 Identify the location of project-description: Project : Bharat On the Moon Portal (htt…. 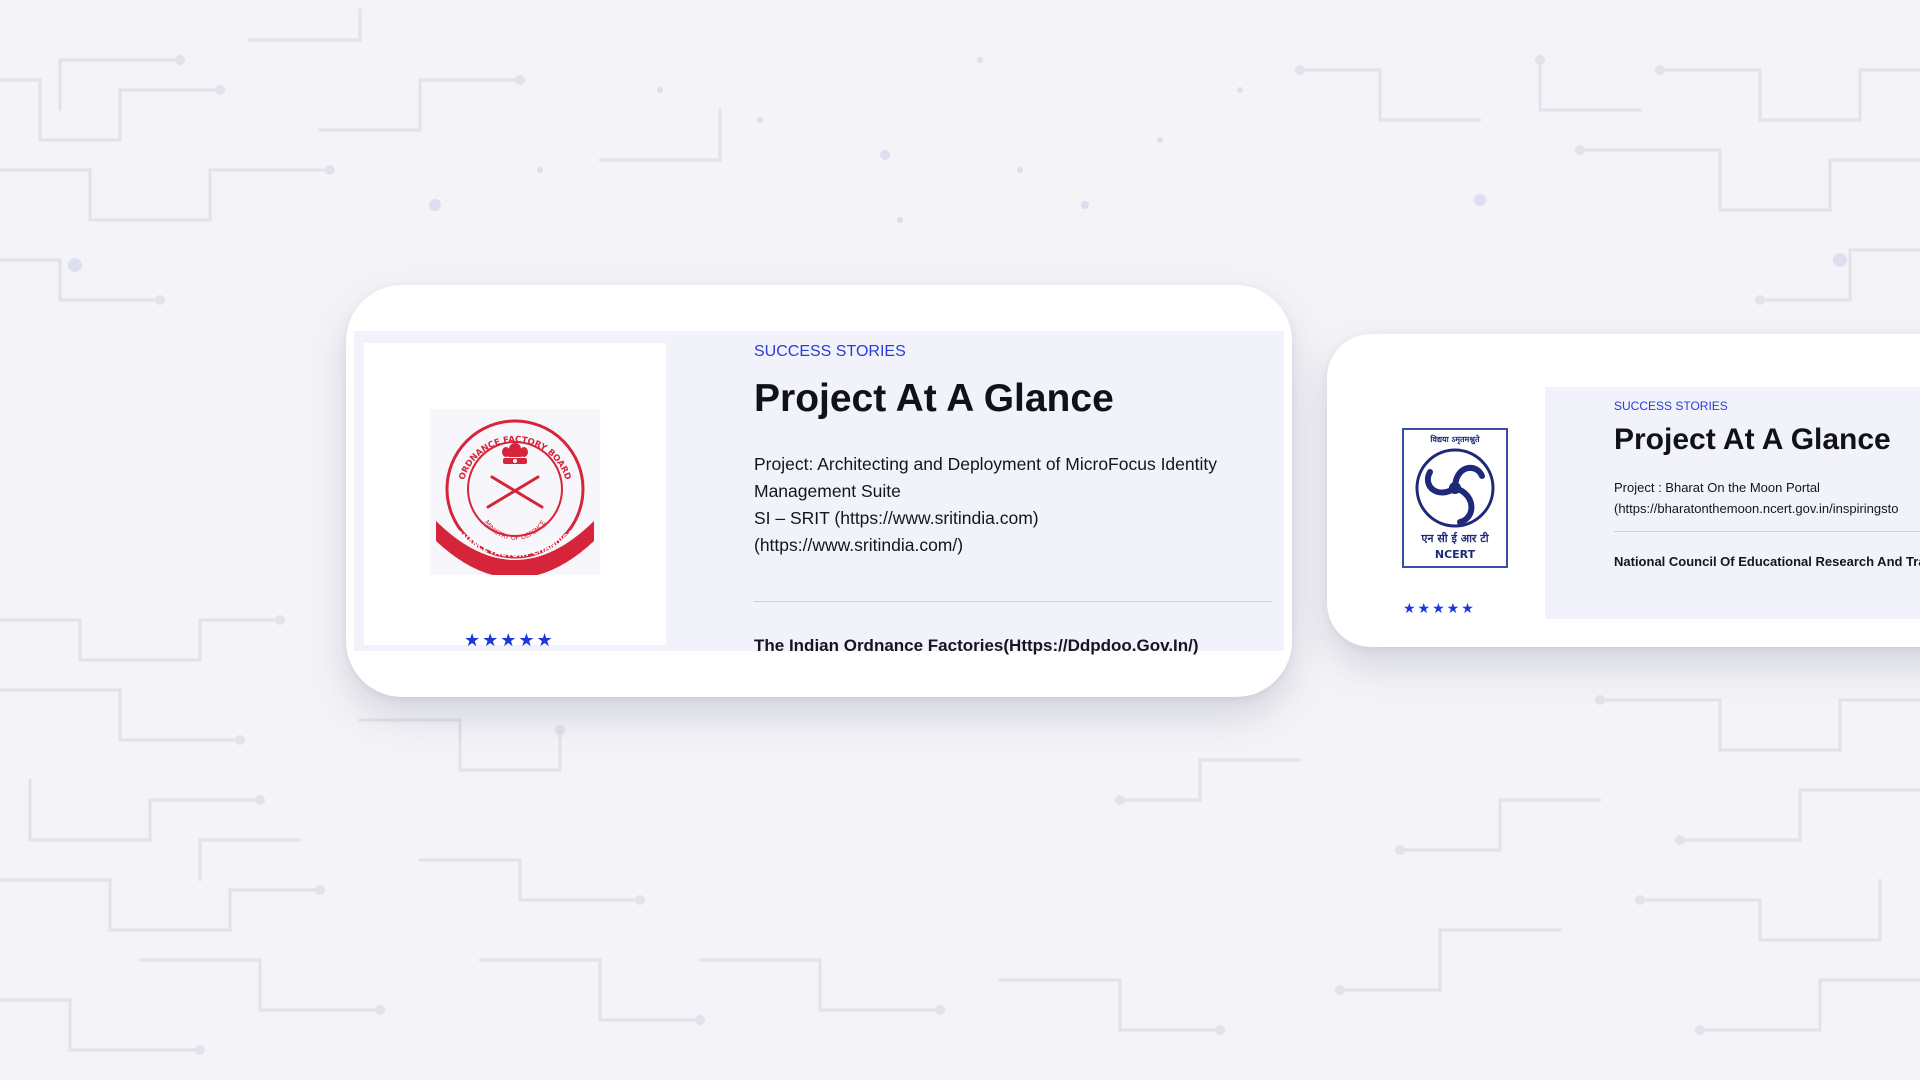
(1767, 498).